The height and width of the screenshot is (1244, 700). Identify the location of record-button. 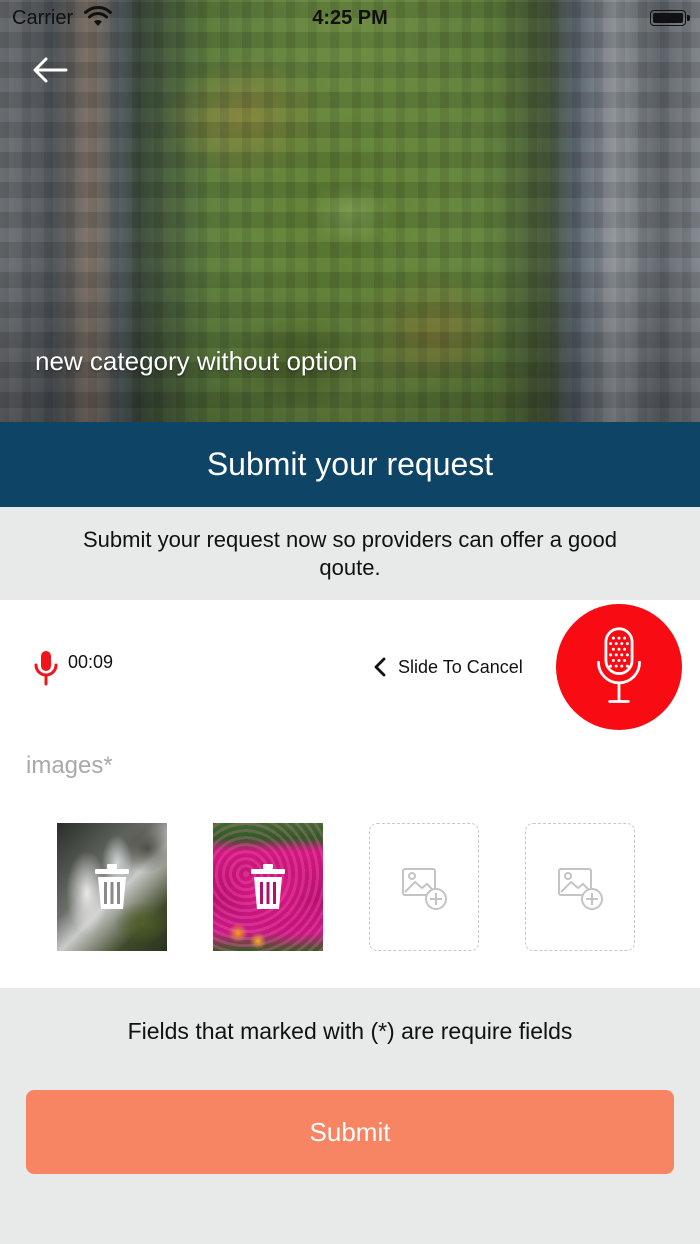
(619, 667).